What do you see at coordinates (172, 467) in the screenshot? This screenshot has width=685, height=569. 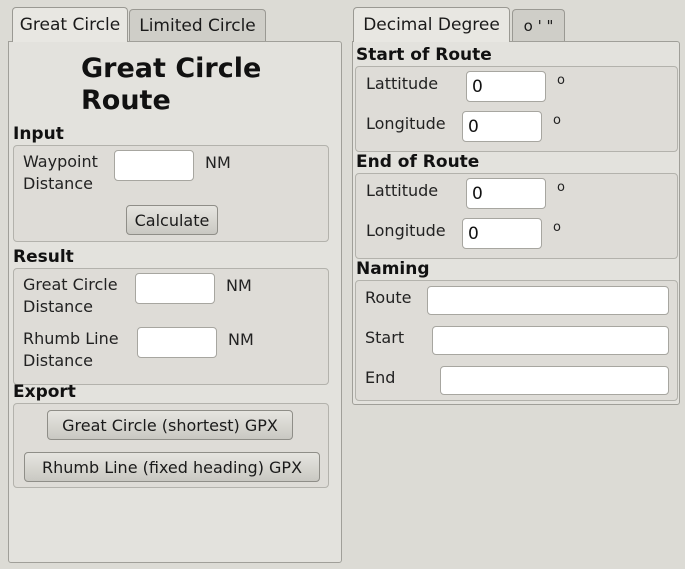 I see `export-rhumb-line-gpx-button: Rhumb Line (fixed heading) GPX` at bounding box center [172, 467].